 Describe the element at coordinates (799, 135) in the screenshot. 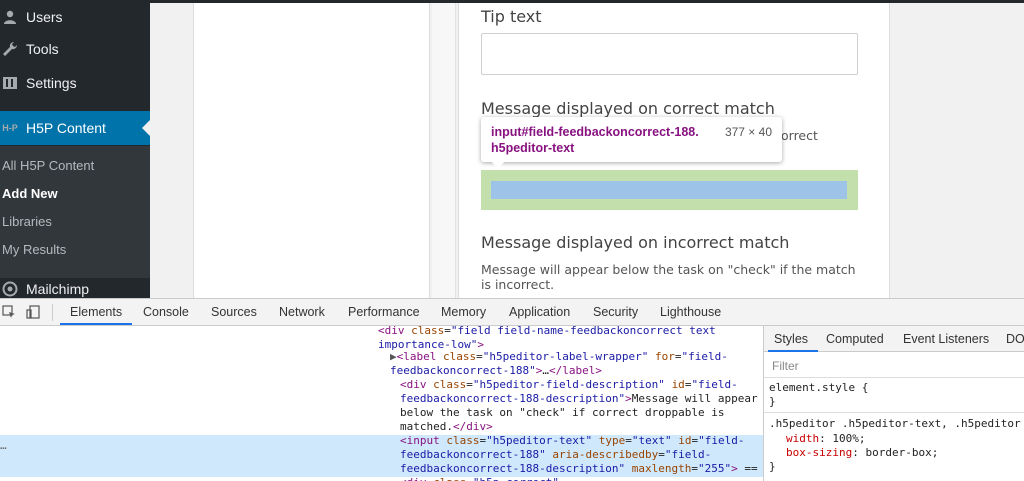

I see `correct-match-description: orrect` at that location.